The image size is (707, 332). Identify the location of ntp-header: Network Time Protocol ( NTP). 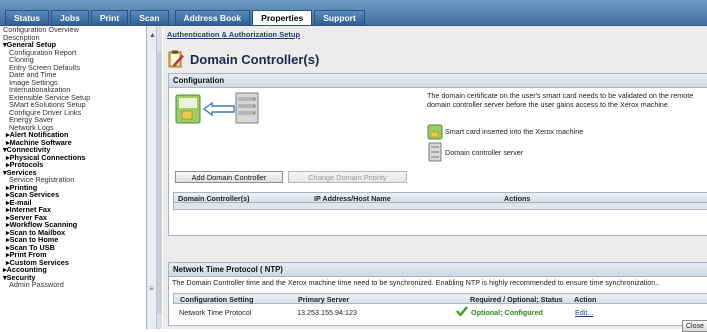
(438, 270).